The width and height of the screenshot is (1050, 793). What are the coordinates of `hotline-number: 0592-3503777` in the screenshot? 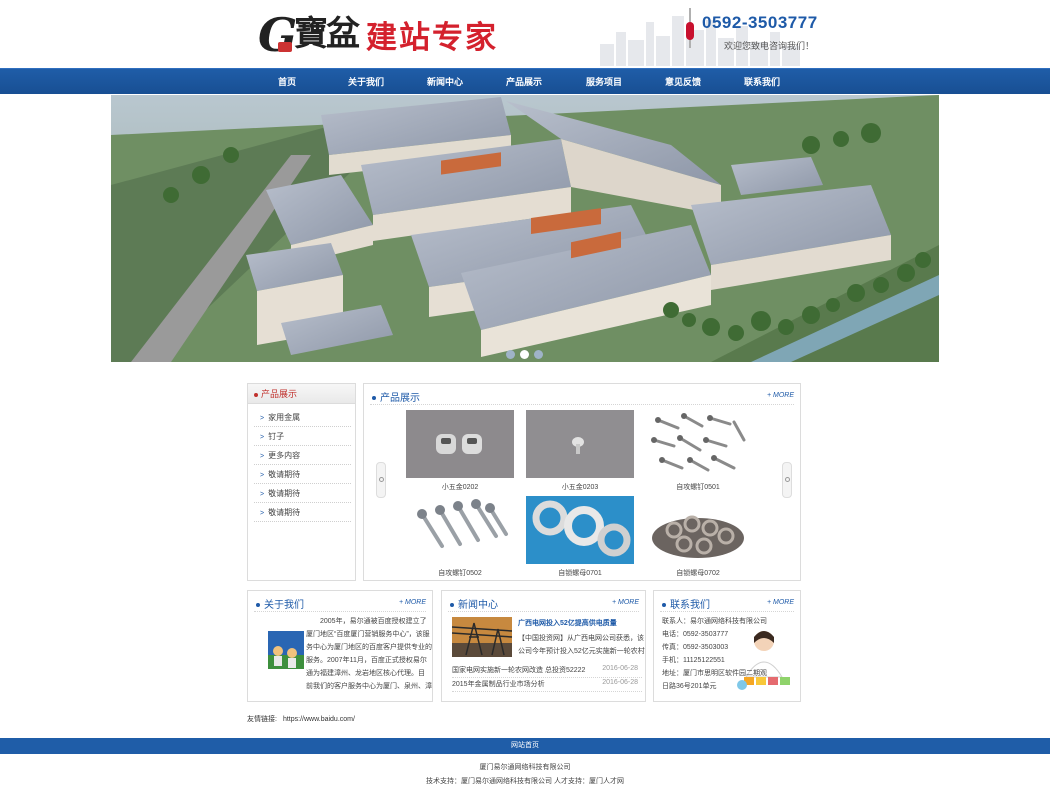 It's located at (760, 22).